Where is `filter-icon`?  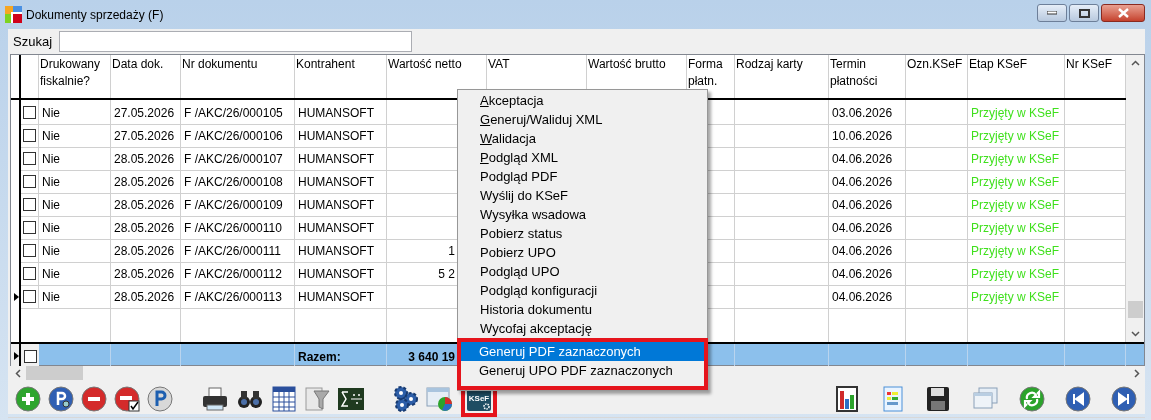
filter-icon is located at coordinates (317, 398).